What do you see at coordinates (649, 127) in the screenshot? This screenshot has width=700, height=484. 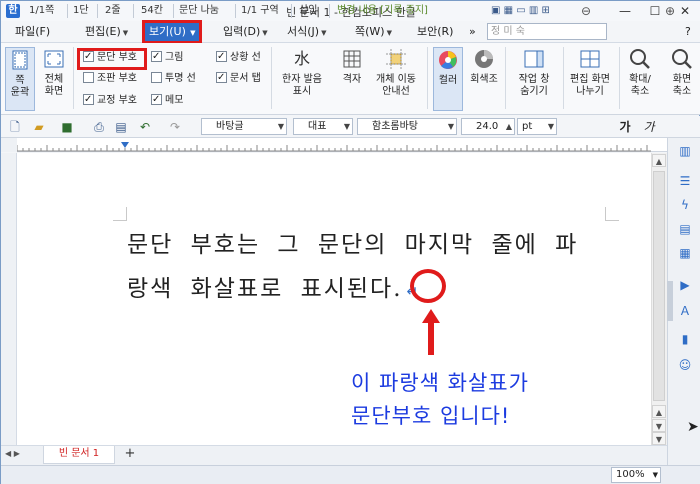 I see `italic-button: 가` at bounding box center [649, 127].